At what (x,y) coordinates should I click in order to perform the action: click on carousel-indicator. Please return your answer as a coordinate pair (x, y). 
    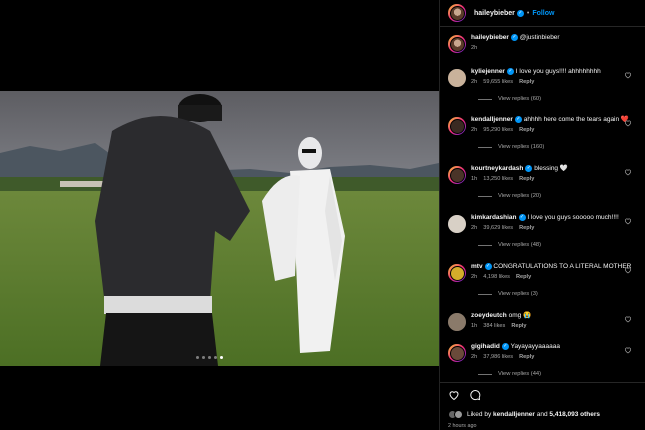
    Looking at the image, I should click on (209, 357).